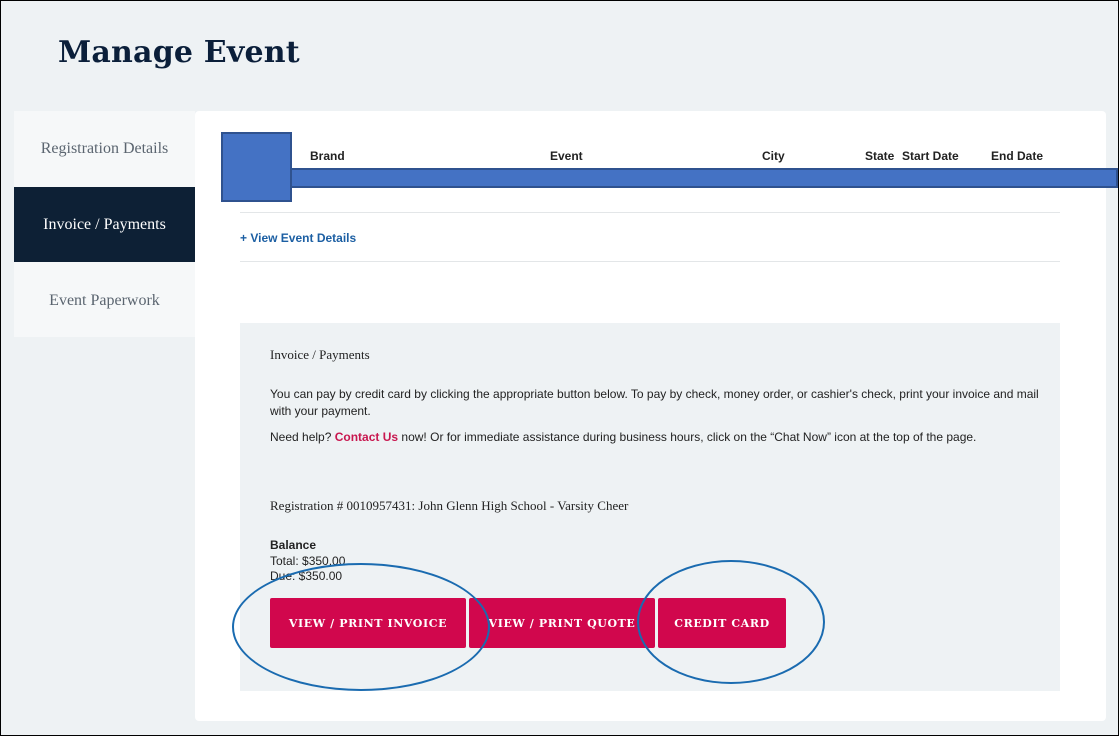  Describe the element at coordinates (1017, 156) in the screenshot. I see `column-header-end-date: End Date` at that location.